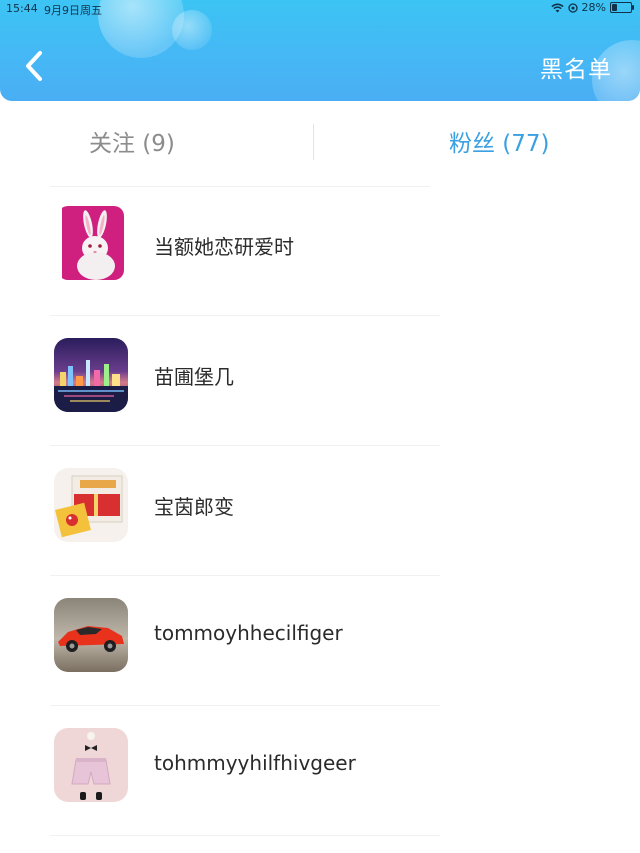  I want to click on city-night-avatar, so click(91, 375).